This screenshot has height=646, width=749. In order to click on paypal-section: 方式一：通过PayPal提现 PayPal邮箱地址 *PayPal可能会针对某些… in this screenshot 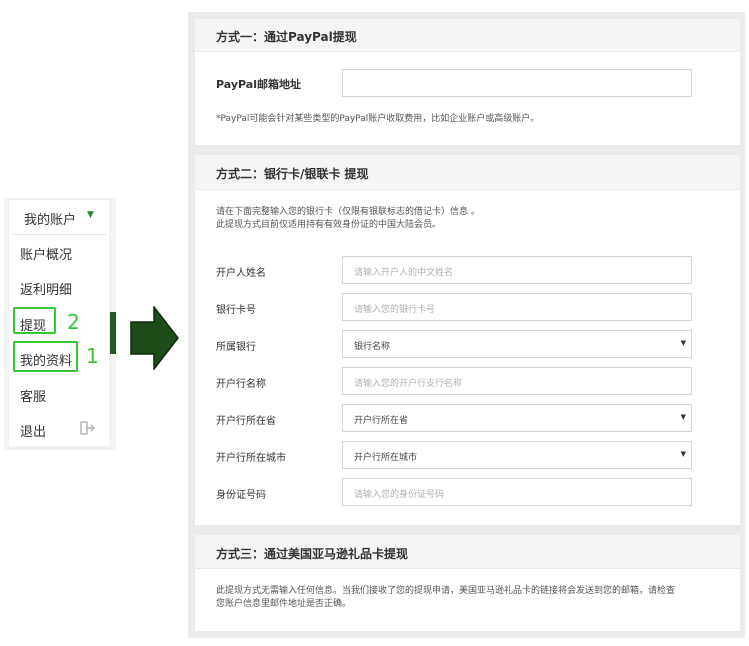, I will do `click(467, 82)`.